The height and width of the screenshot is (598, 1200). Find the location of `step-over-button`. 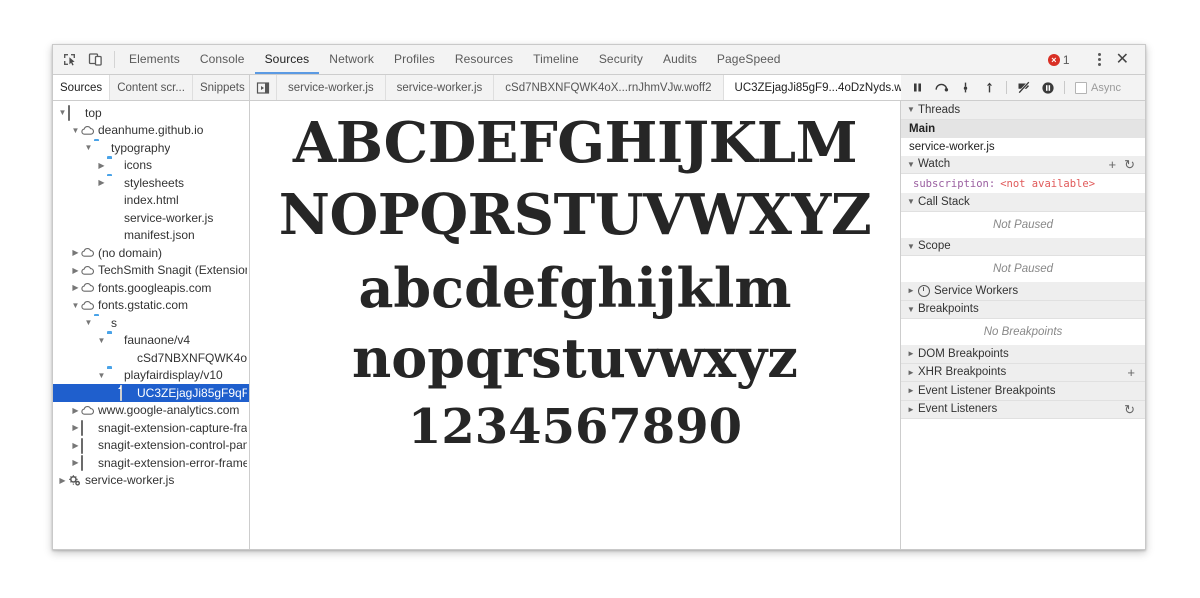

step-over-button is located at coordinates (941, 87).